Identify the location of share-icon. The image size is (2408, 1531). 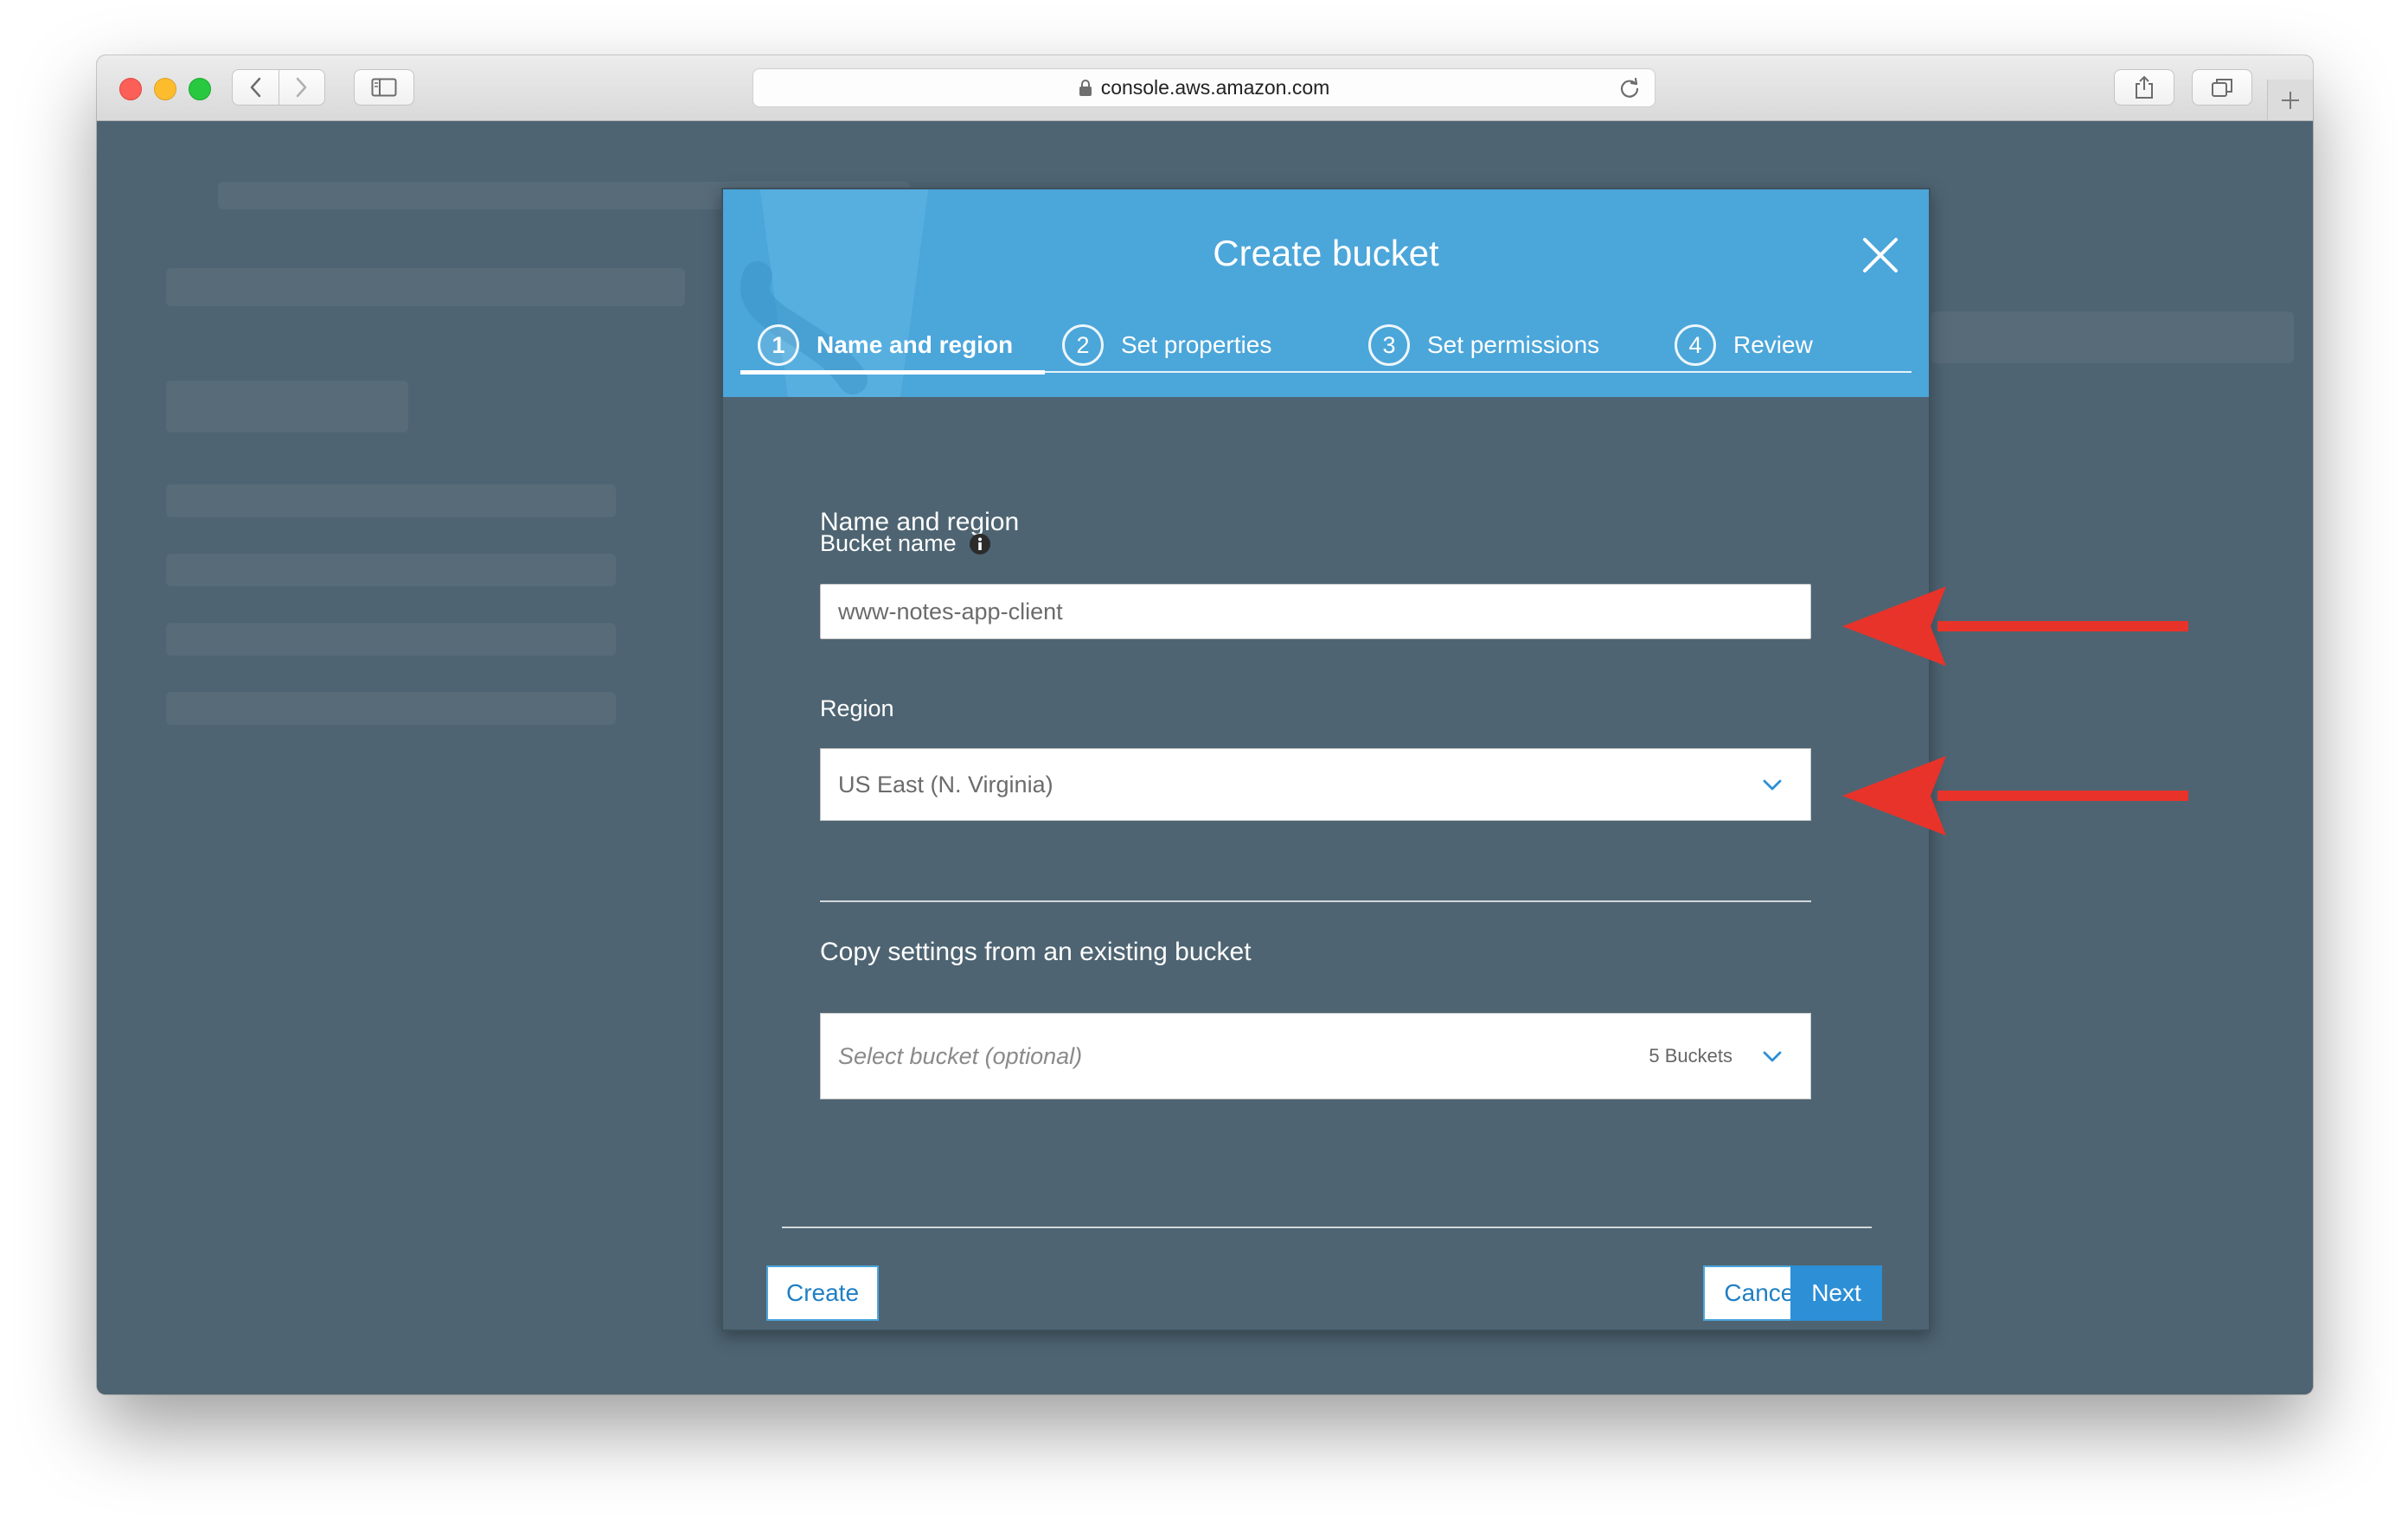
(2144, 87).